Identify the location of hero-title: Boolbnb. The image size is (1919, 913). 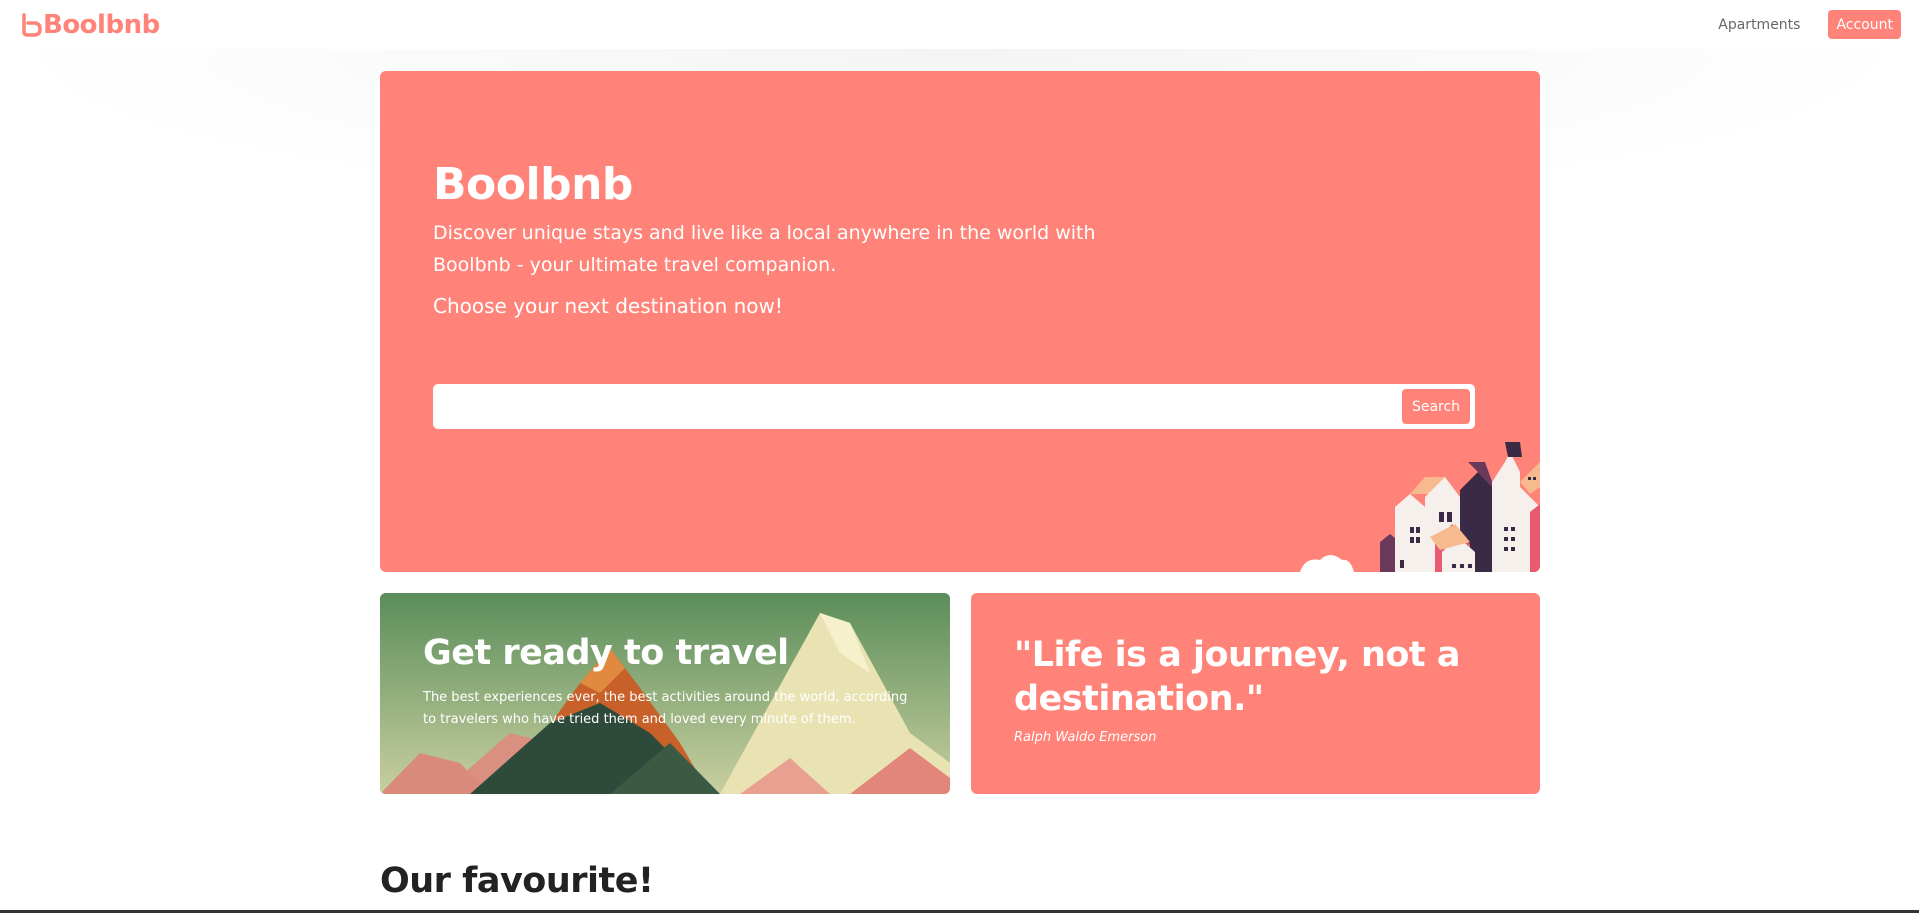
(533, 184).